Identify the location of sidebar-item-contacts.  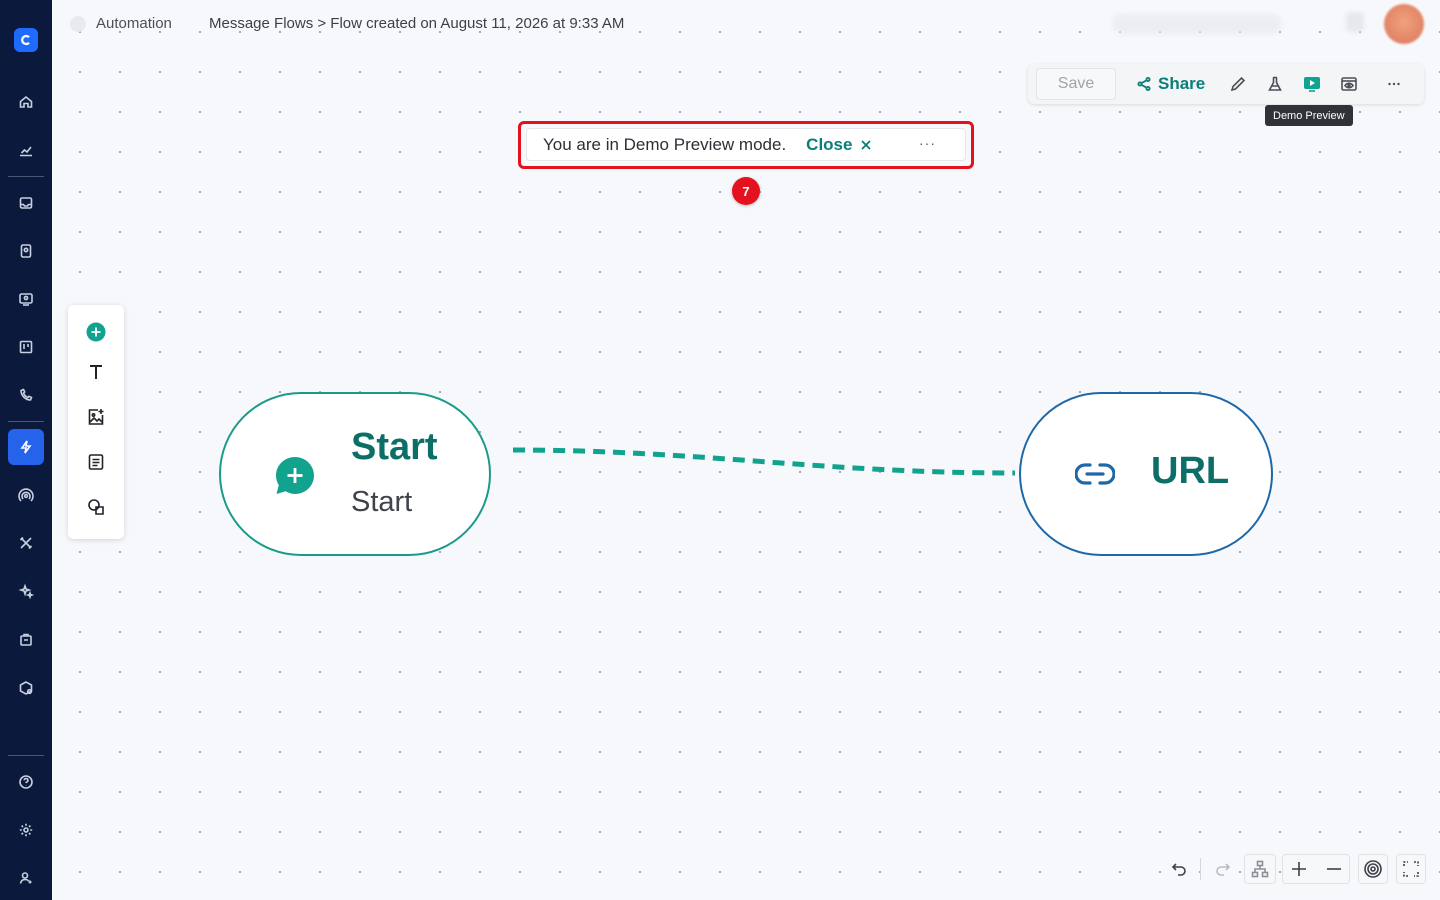
(26, 251).